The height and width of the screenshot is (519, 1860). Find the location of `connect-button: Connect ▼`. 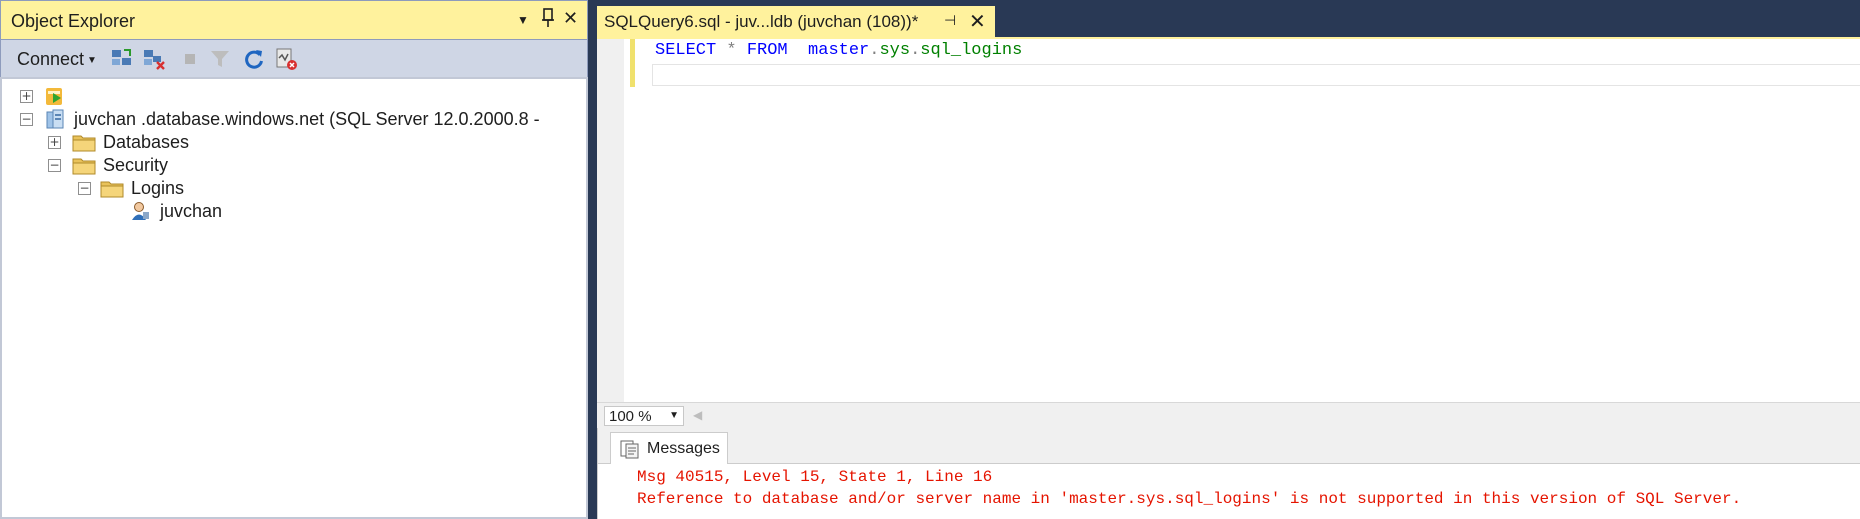

connect-button: Connect ▼ is located at coordinates (57, 59).